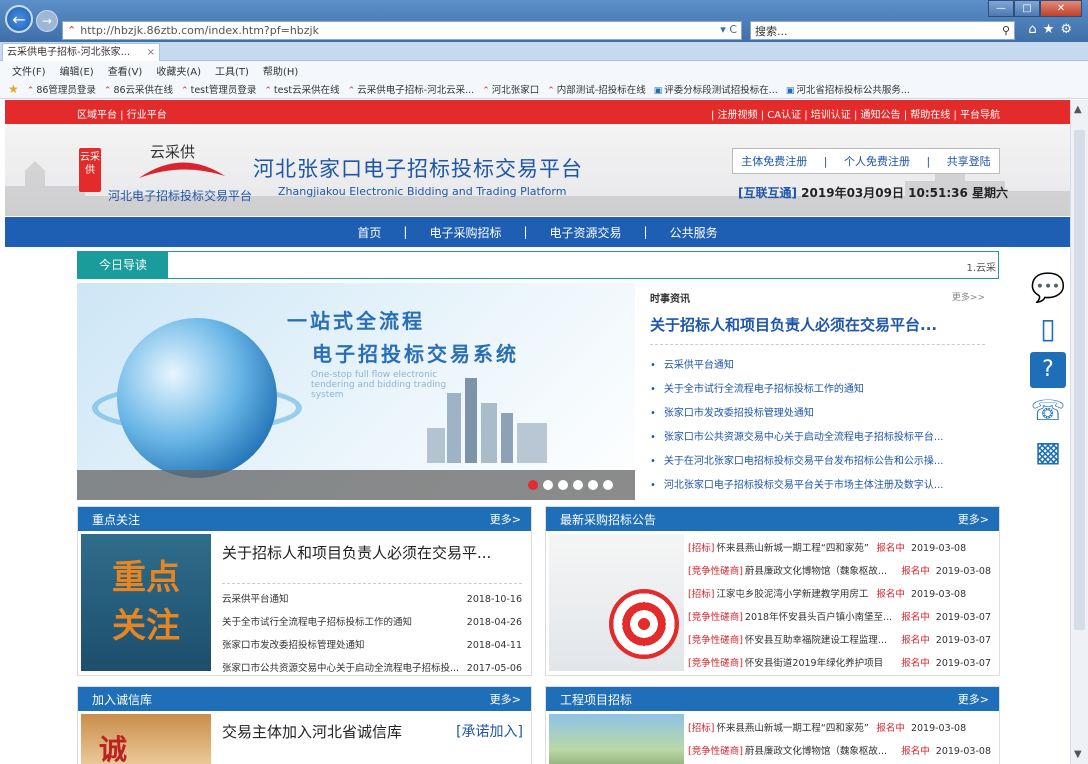 The height and width of the screenshot is (764, 1088). Describe the element at coordinates (232, 70) in the screenshot. I see `menu-tools: 工具(T)` at that location.